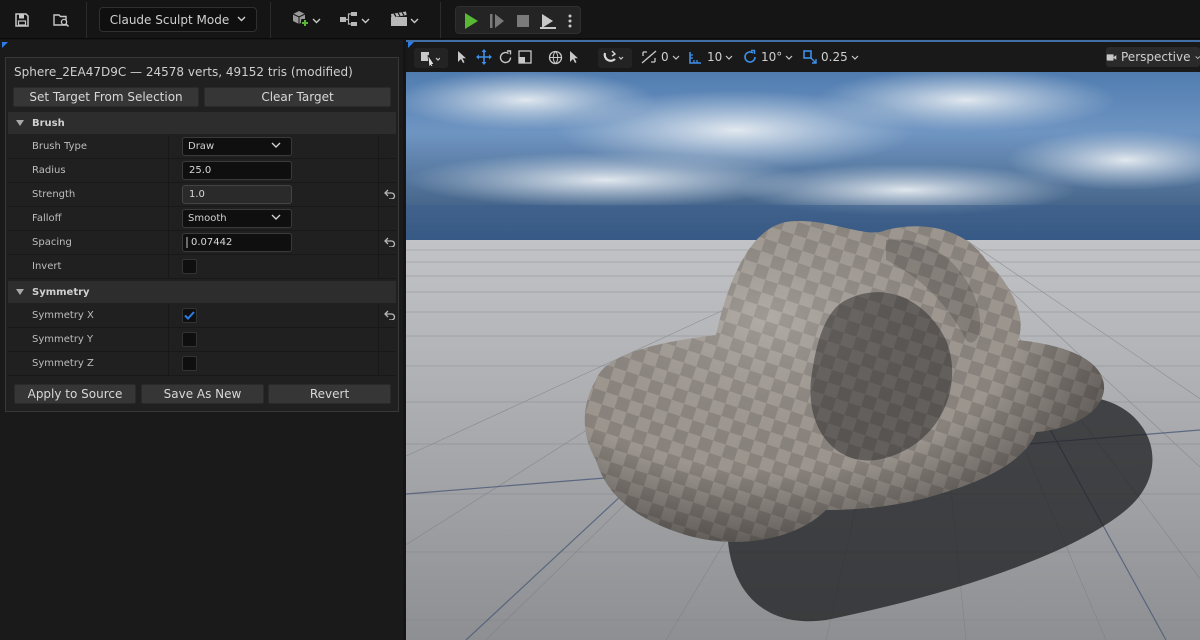  Describe the element at coordinates (189, 339) in the screenshot. I see `symmetry-y-checkbox` at that location.